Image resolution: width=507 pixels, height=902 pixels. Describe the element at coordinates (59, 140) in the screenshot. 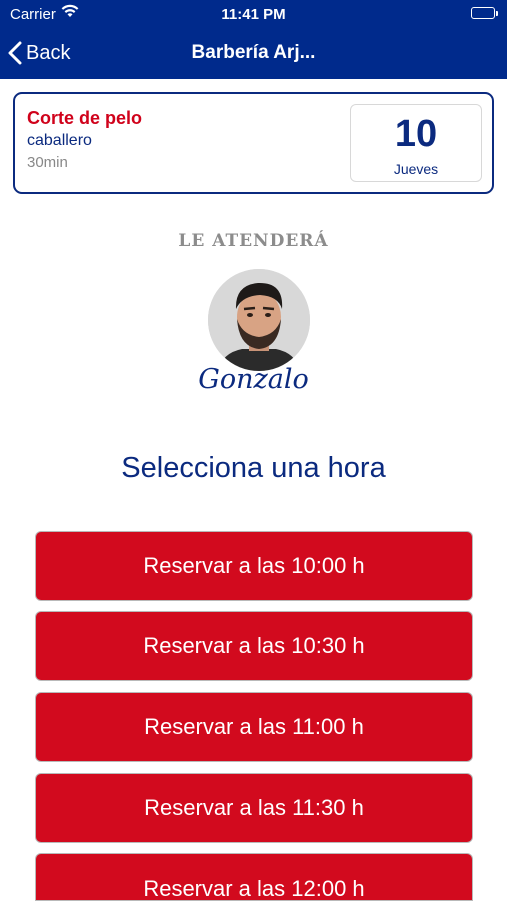

I see `service-subtitle: caballero` at that location.